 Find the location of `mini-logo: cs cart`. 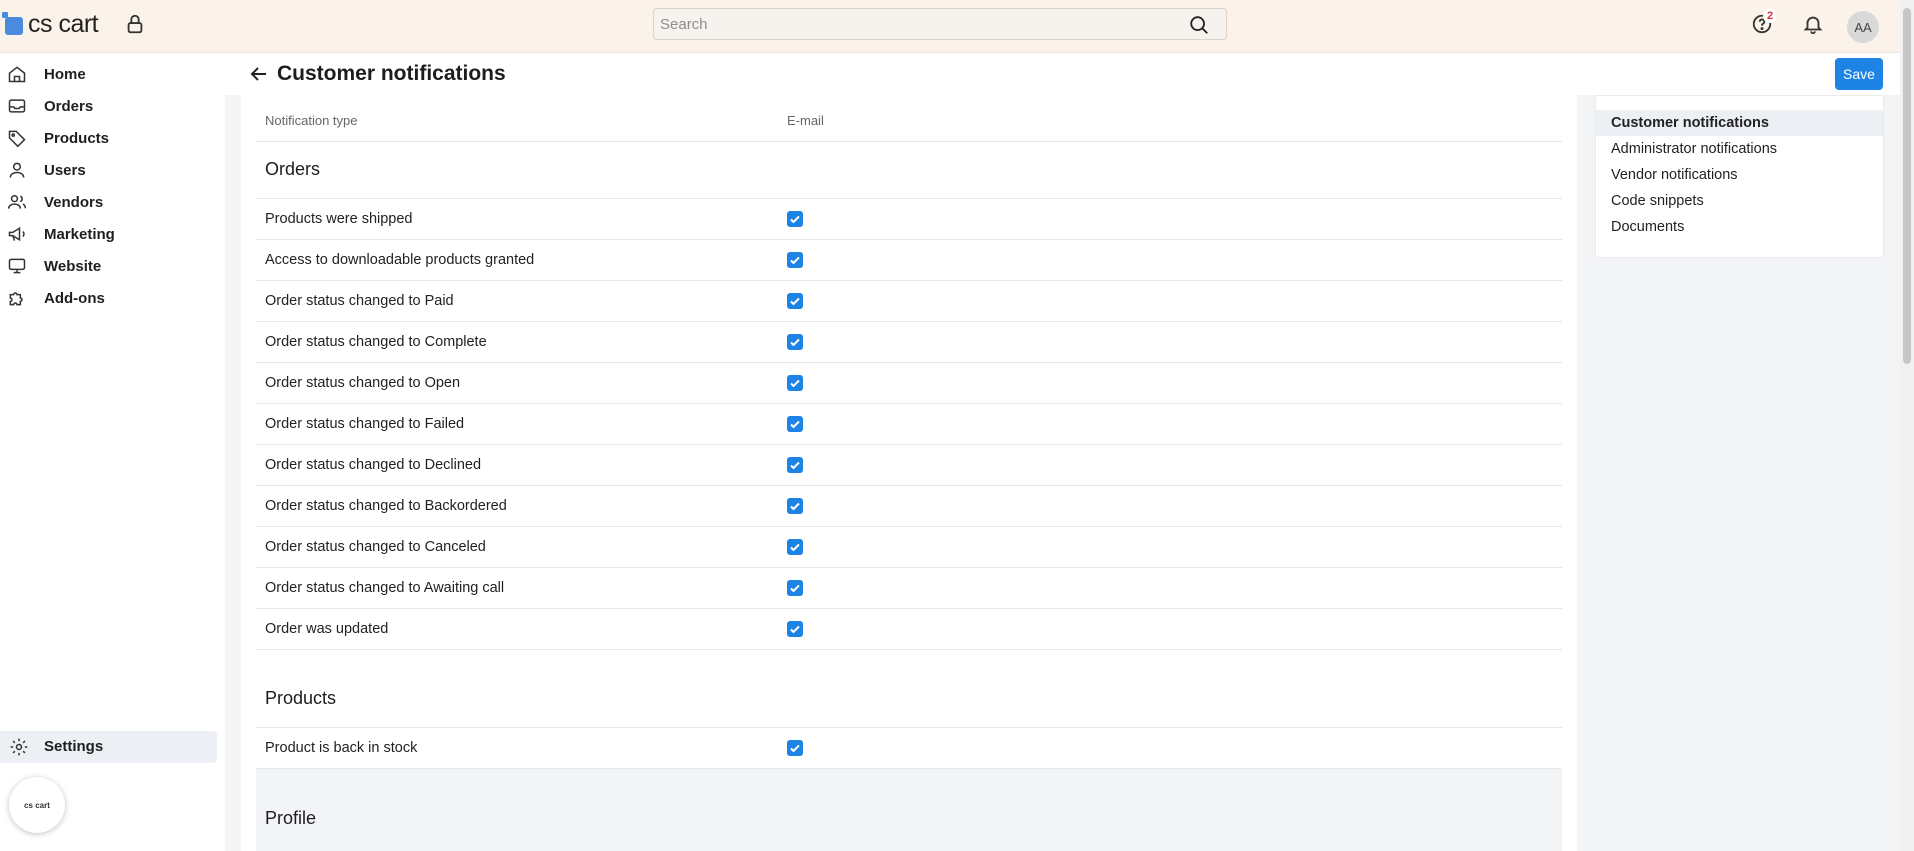

mini-logo: cs cart is located at coordinates (37, 805).